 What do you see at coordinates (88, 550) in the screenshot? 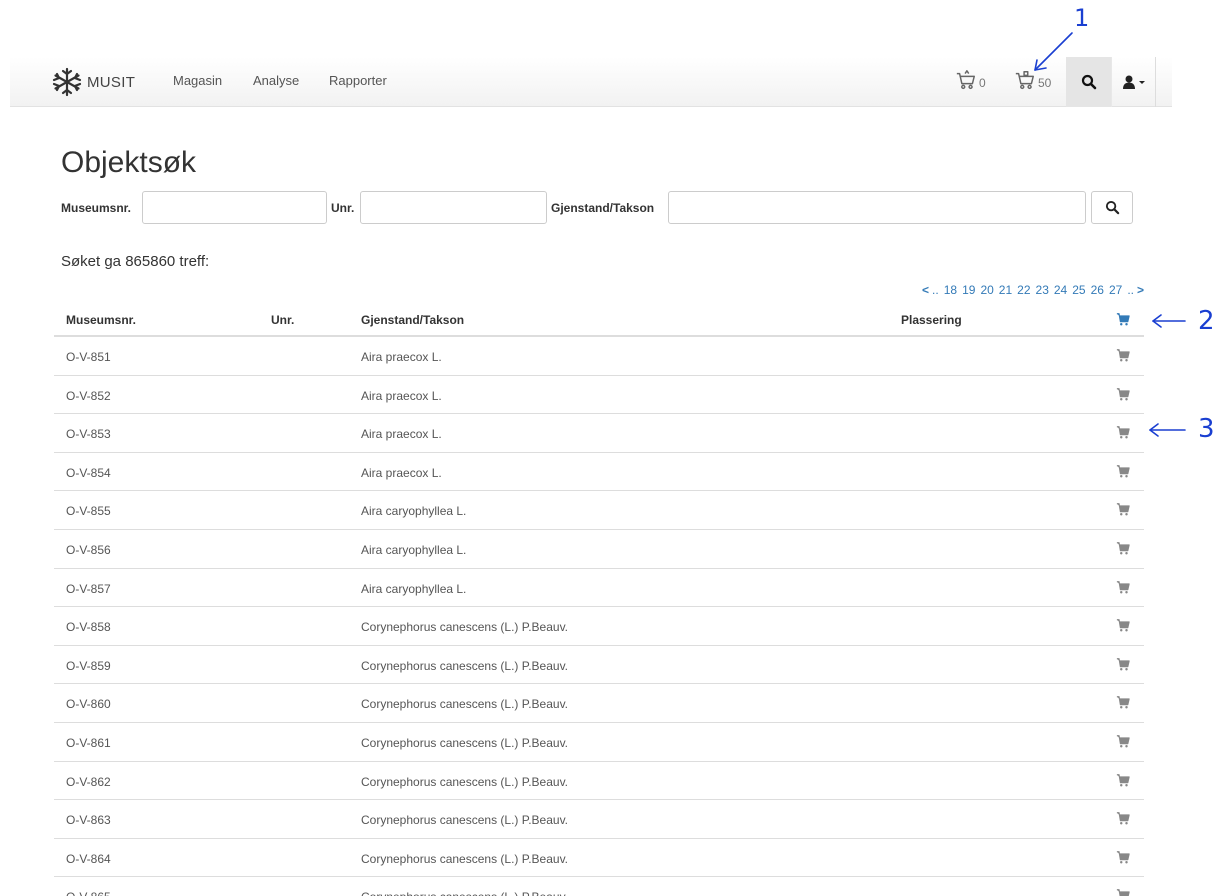
I see `museumsnr-cell: O-V-856` at bounding box center [88, 550].